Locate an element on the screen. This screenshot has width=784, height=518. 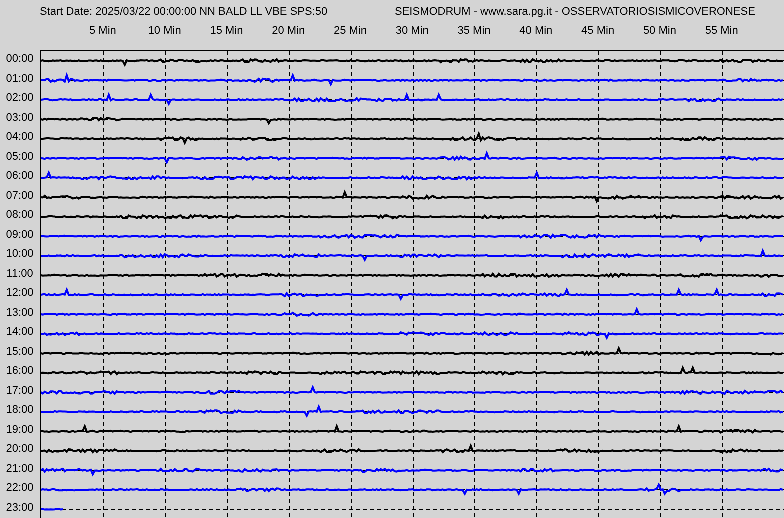
minute-label: 20 Min is located at coordinates (288, 31).